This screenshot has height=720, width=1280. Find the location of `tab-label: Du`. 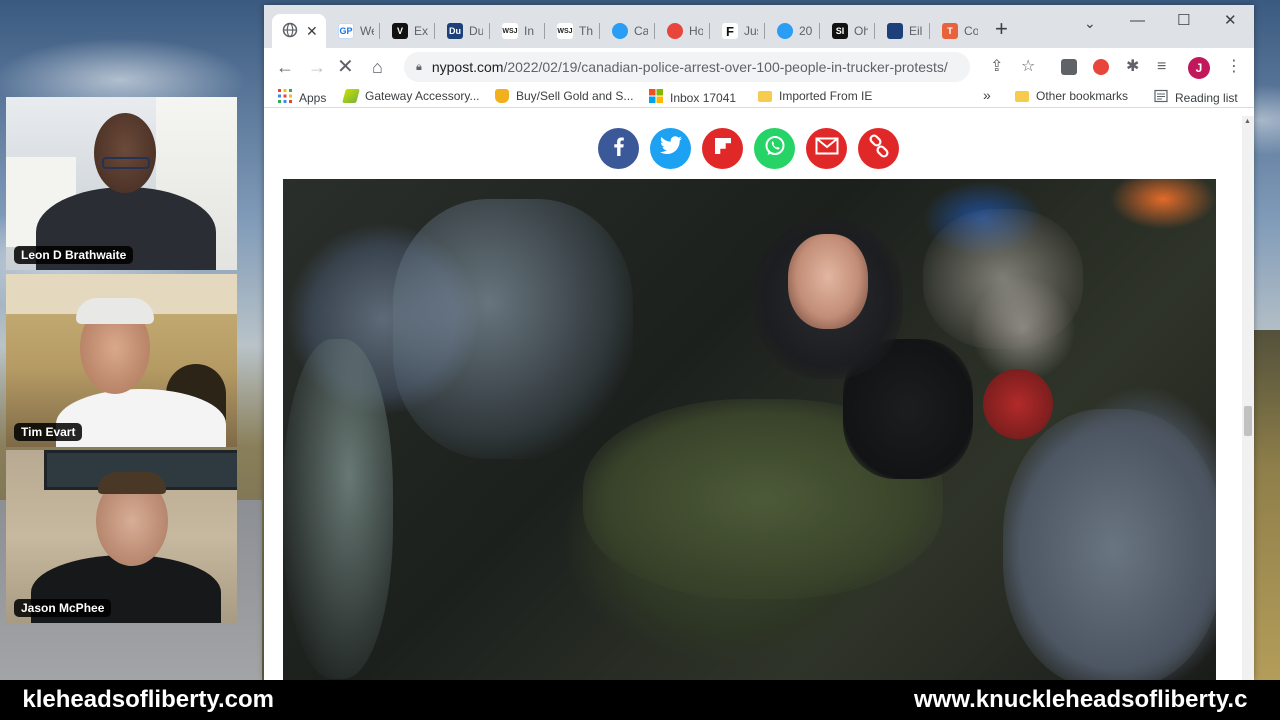

tab-label: Du is located at coordinates (476, 31).